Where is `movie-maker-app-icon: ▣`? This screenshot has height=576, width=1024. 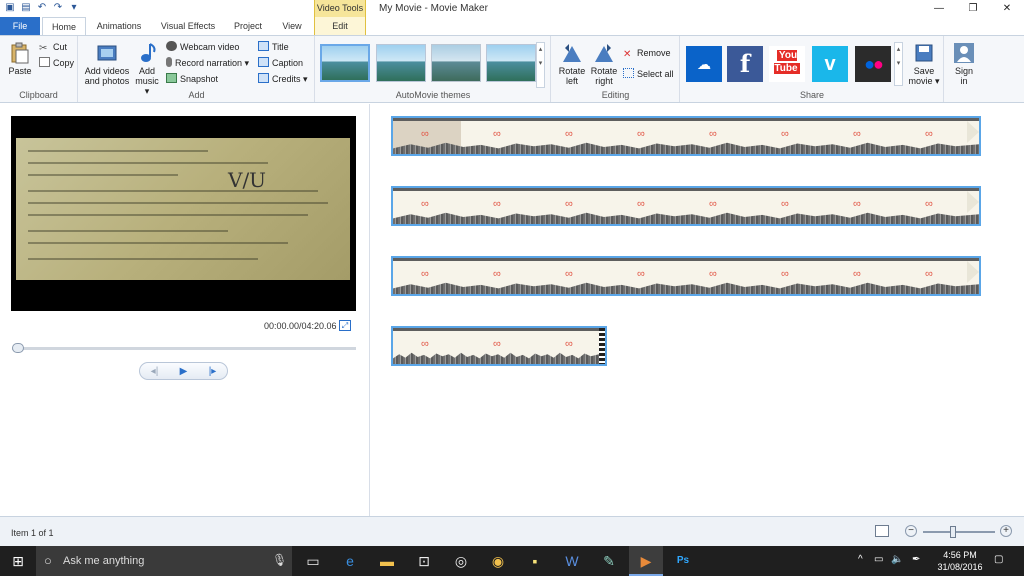
movie-maker-app-icon: ▣ is located at coordinates (10, 7).